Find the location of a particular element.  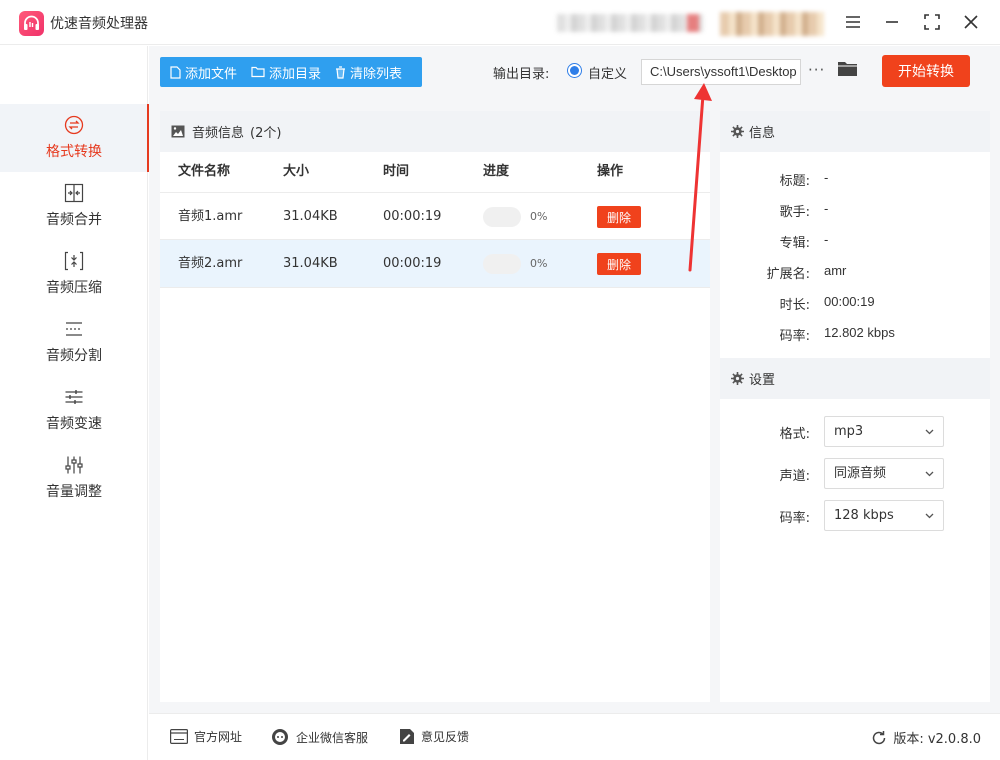

column-header: 大小 is located at coordinates (296, 171).